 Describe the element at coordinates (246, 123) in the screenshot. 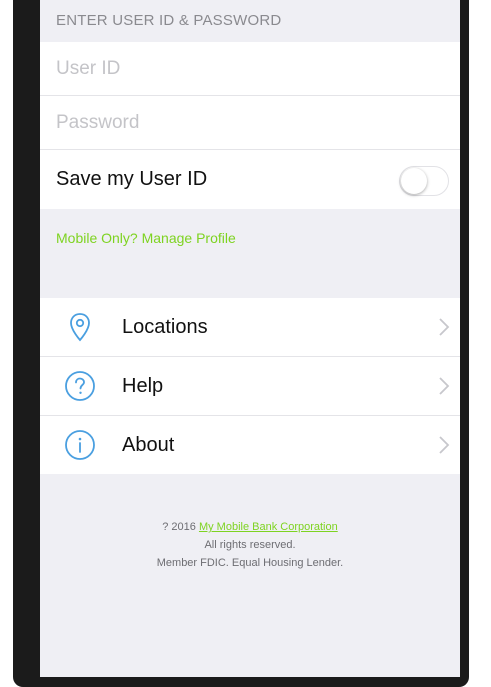

I see `password-input` at that location.